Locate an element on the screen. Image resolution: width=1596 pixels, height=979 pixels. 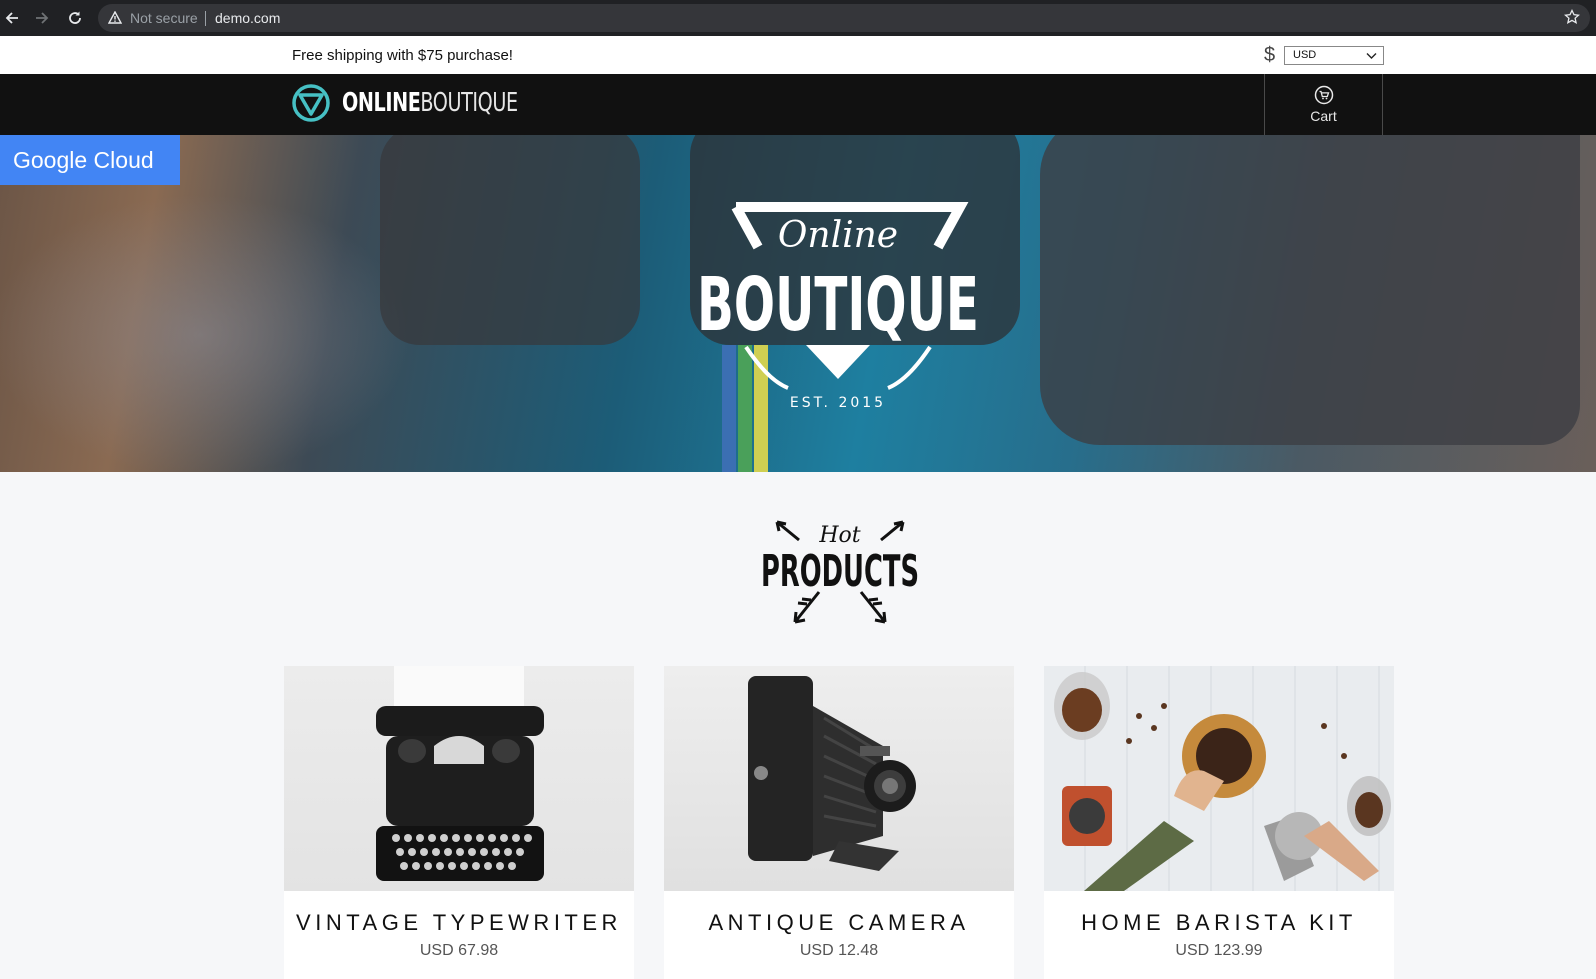
product-image-typewriter is located at coordinates (459, 778).